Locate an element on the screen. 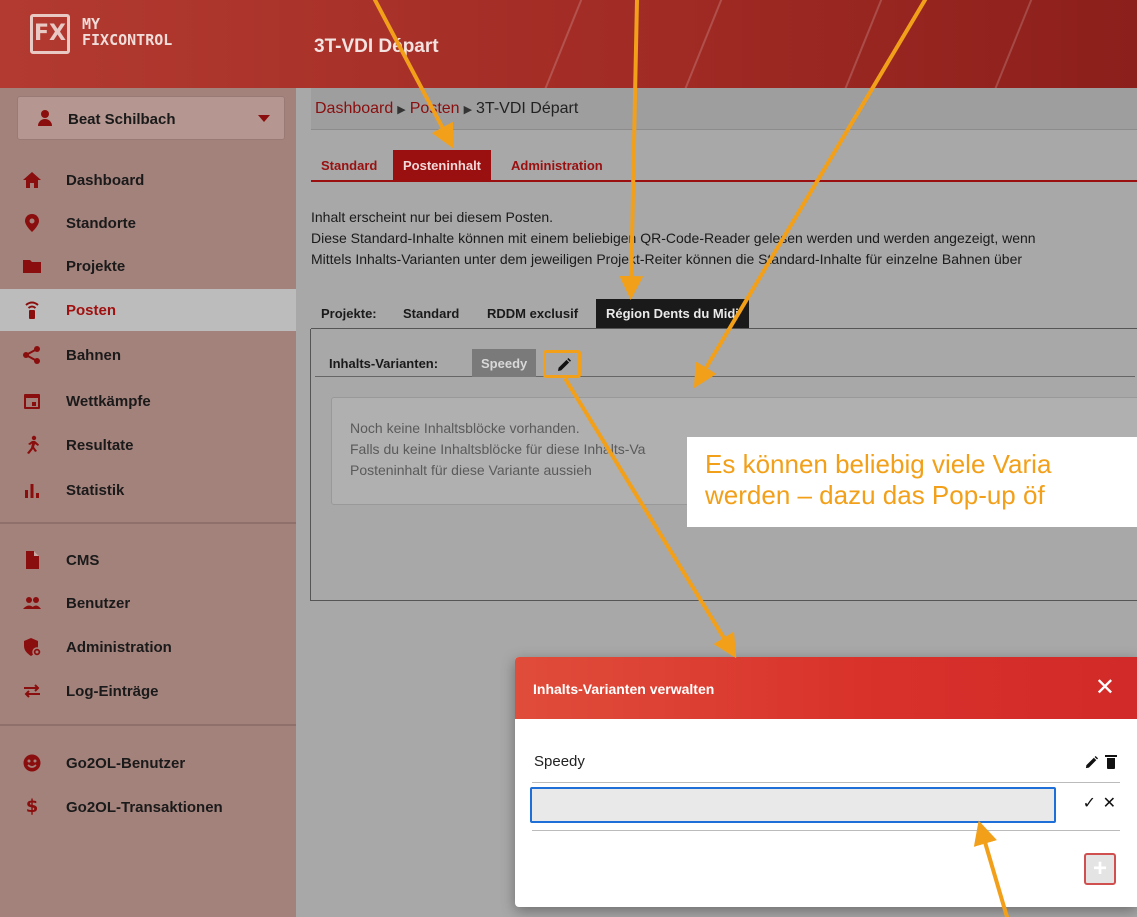 This screenshot has height=917, width=1137. sidebar-item-label: CMS is located at coordinates (83, 560).